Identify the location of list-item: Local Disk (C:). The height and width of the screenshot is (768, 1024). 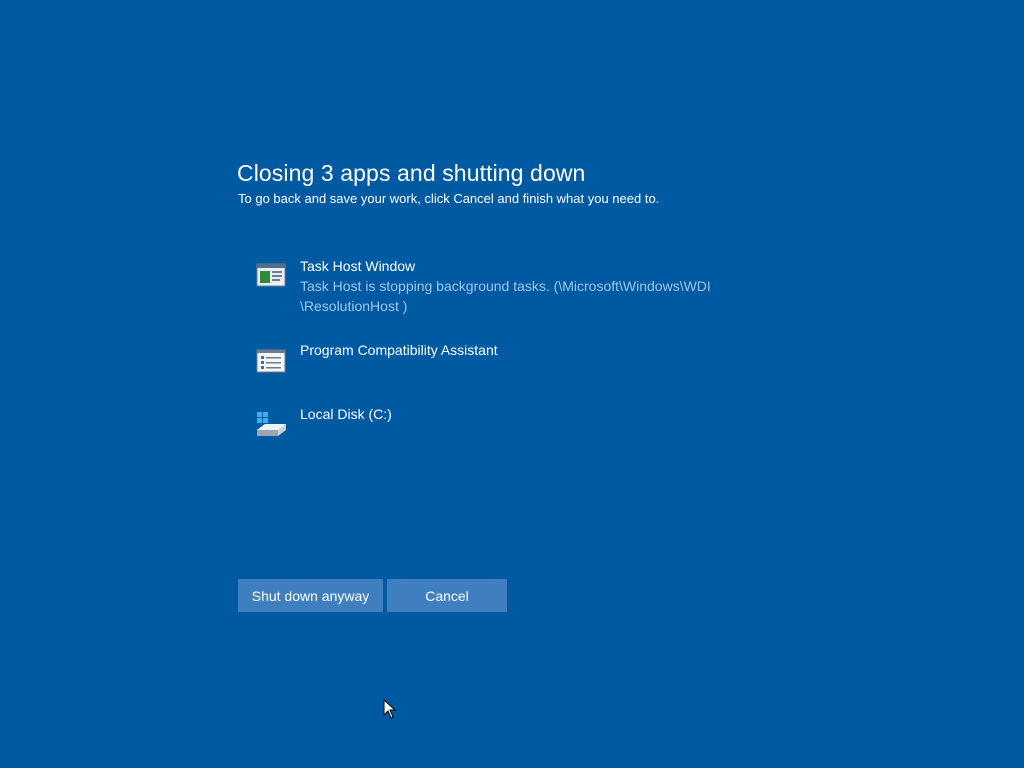
(535, 436).